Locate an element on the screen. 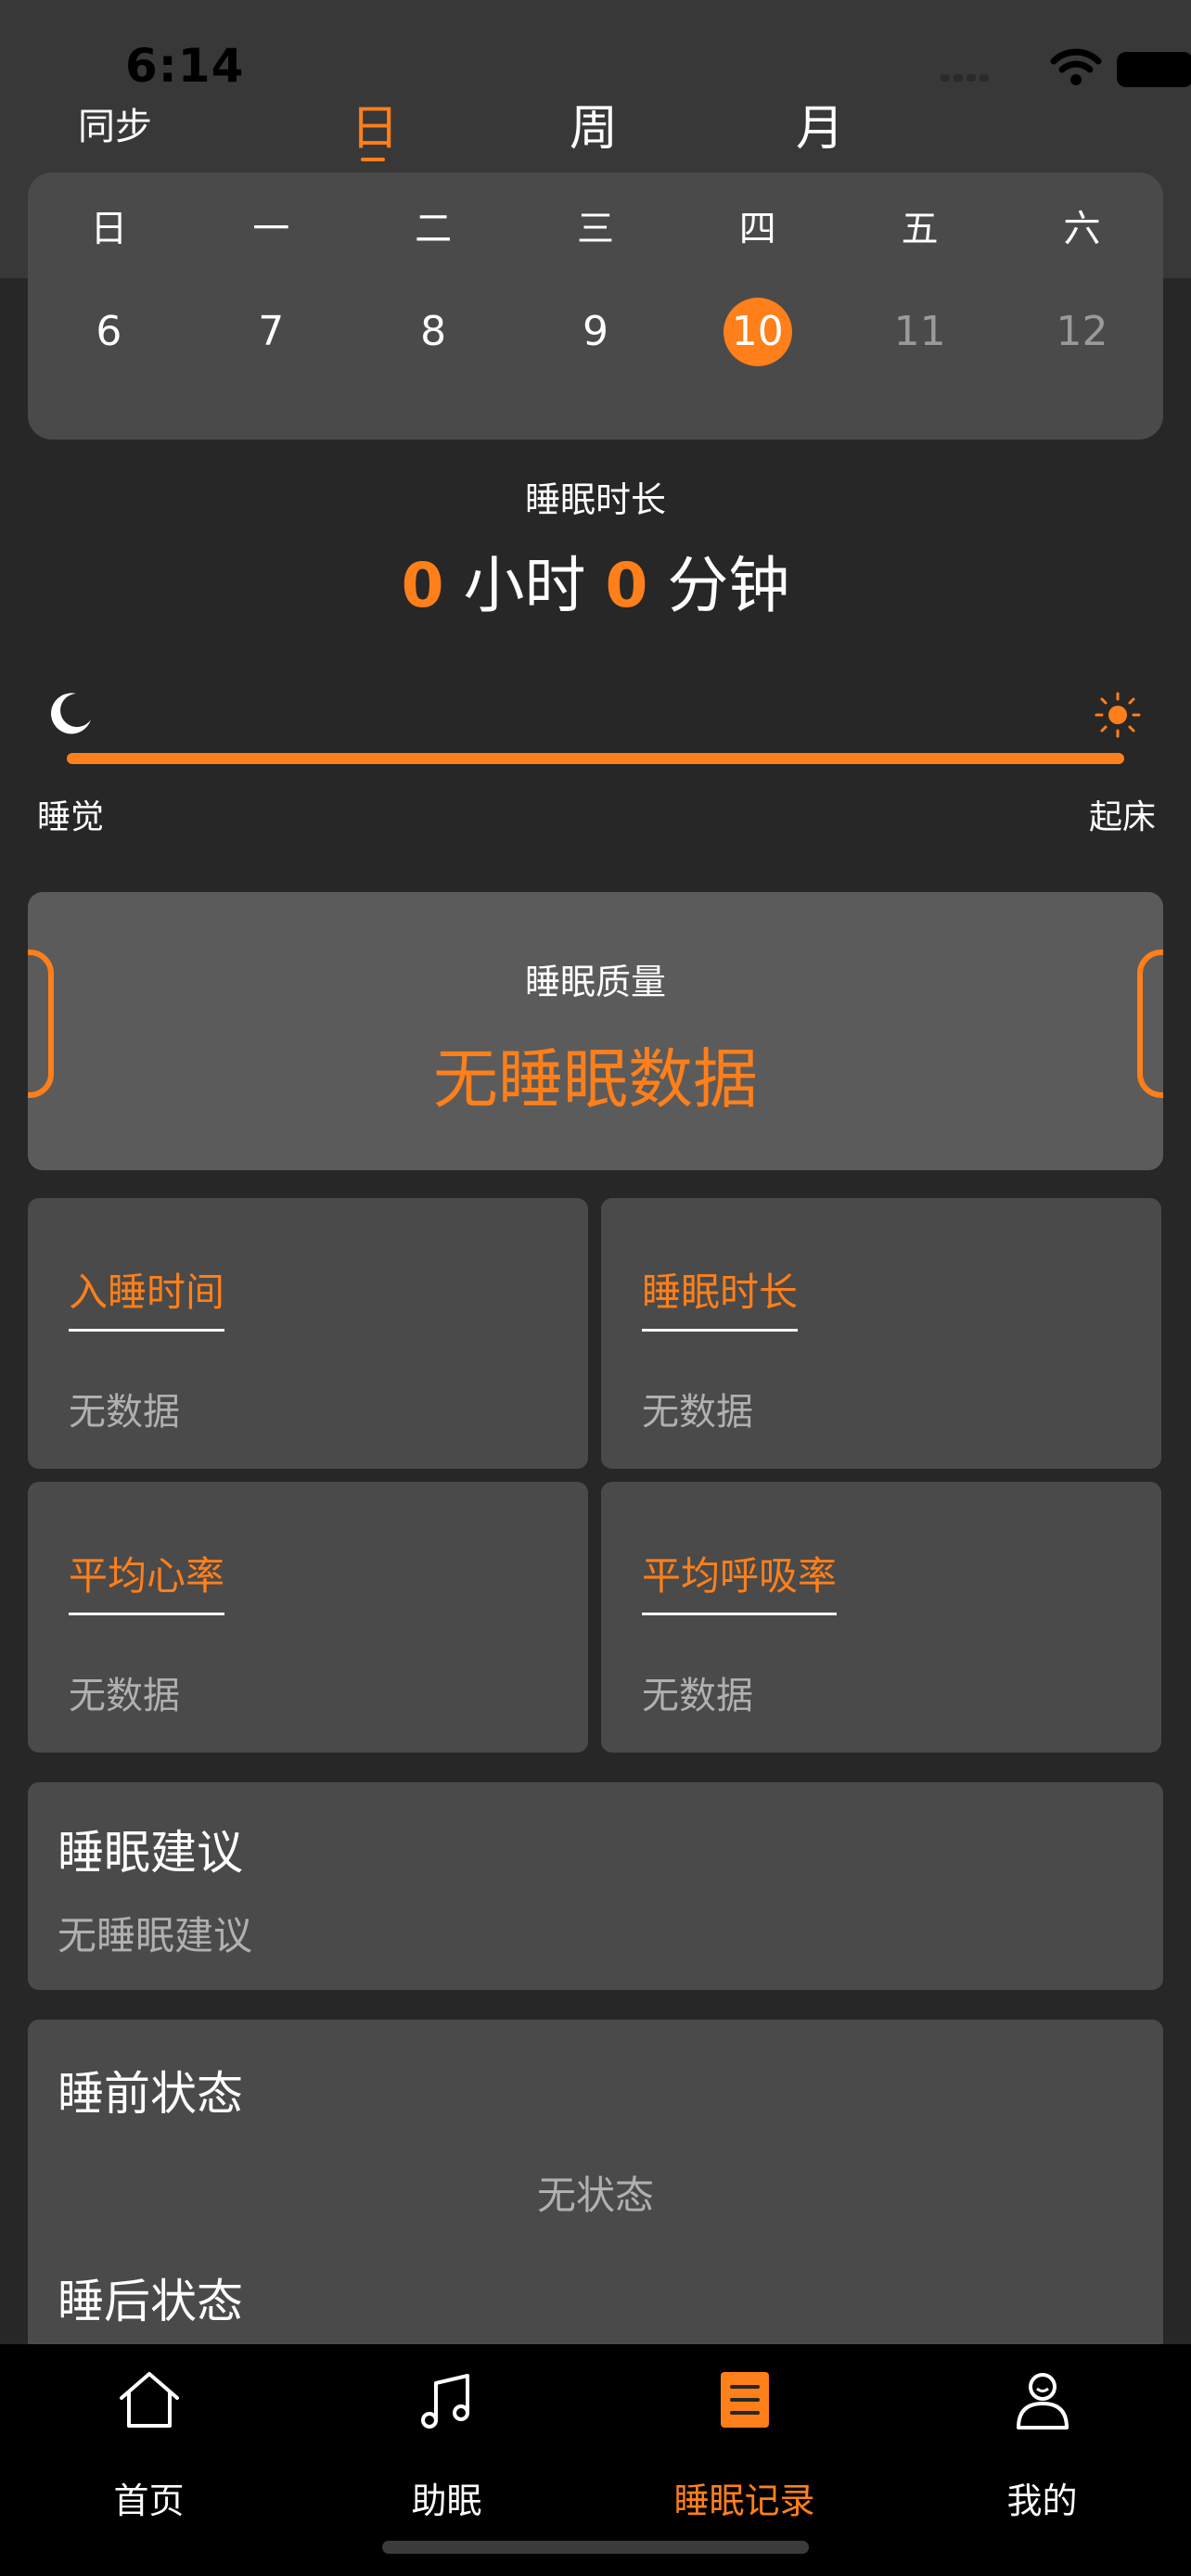 The width and height of the screenshot is (1191, 2576). metric-title: 平均呼吸率 is located at coordinates (740, 1580).